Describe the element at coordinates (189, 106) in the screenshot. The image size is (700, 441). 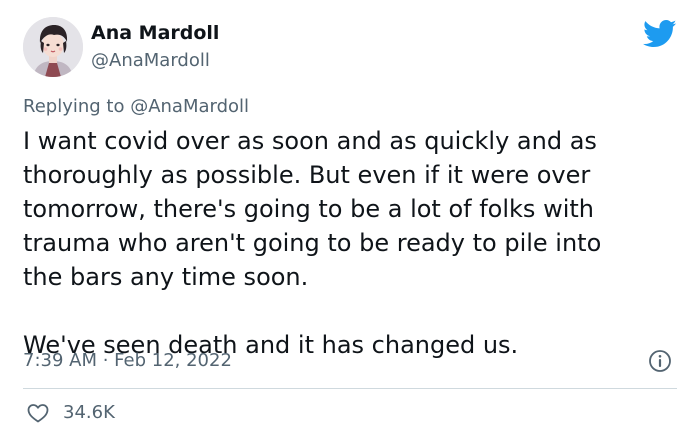
I see `reply-handle: @AnaMardoll` at that location.